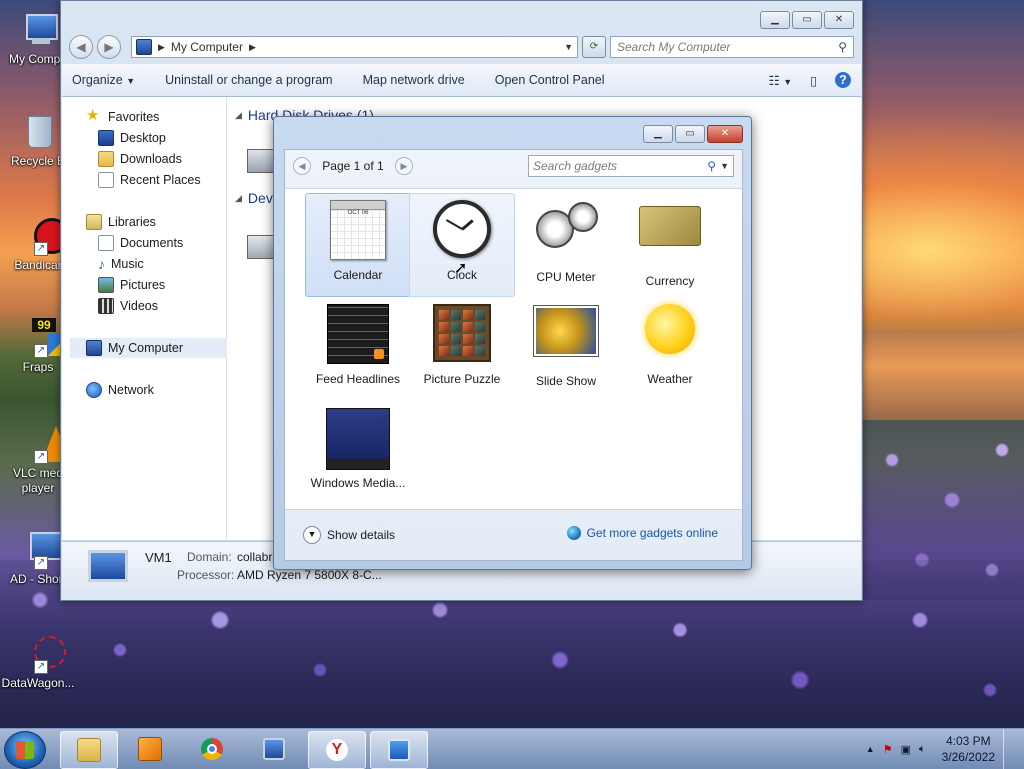 The width and height of the screenshot is (1024, 769). I want to click on chrome-icon, so click(212, 749).